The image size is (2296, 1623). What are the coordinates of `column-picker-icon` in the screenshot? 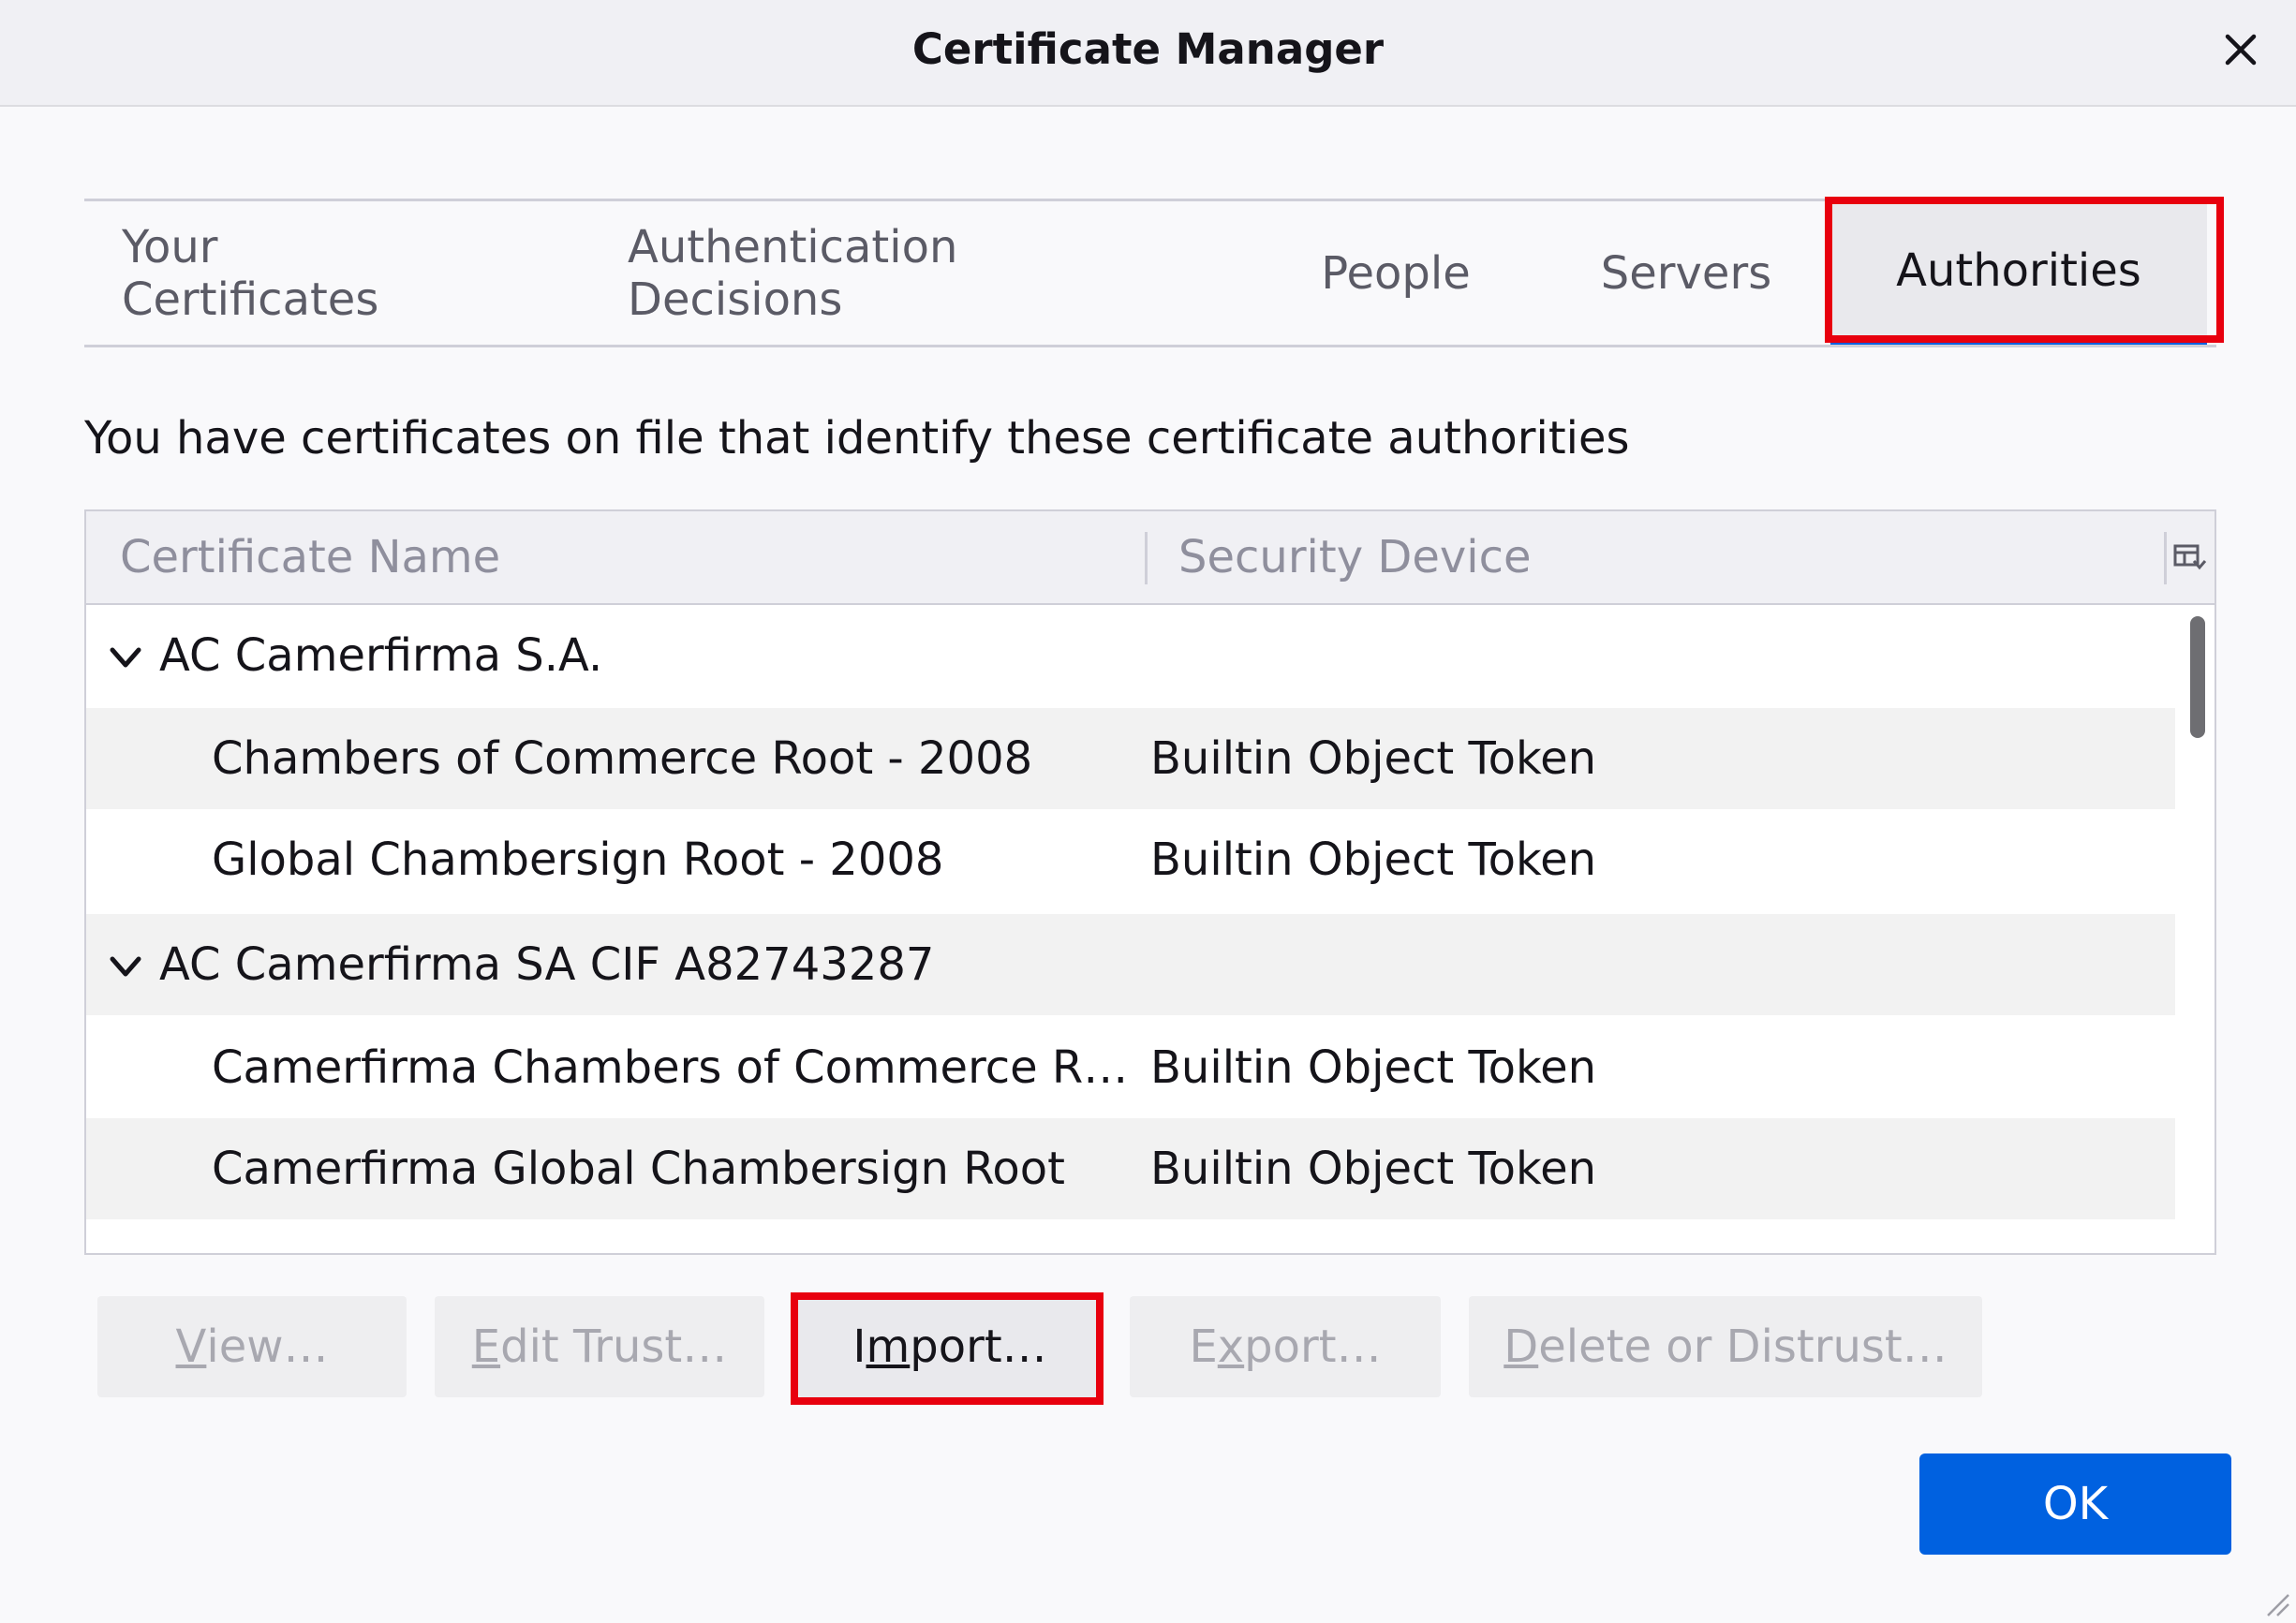 It's located at (2190, 557).